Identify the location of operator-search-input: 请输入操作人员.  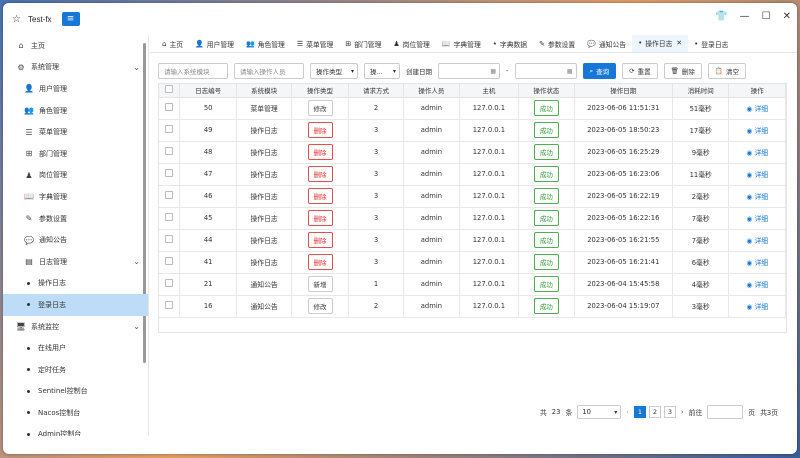
(269, 71).